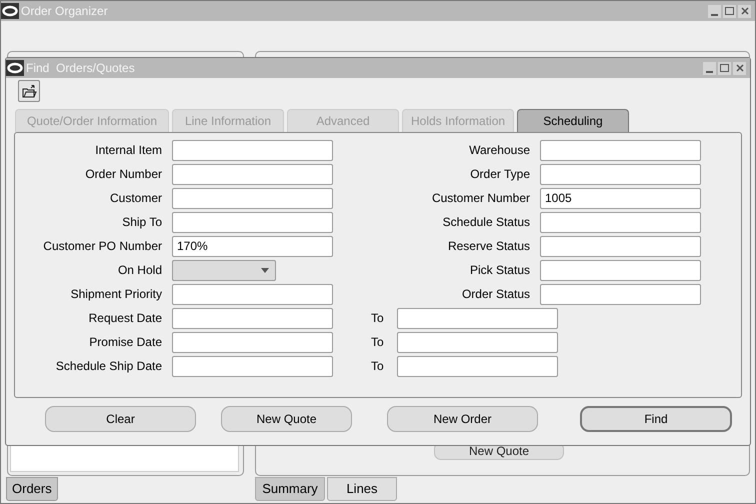 Image resolution: width=756 pixels, height=504 pixels. Describe the element at coordinates (488, 246) in the screenshot. I see `field-label: Reserve Status` at that location.